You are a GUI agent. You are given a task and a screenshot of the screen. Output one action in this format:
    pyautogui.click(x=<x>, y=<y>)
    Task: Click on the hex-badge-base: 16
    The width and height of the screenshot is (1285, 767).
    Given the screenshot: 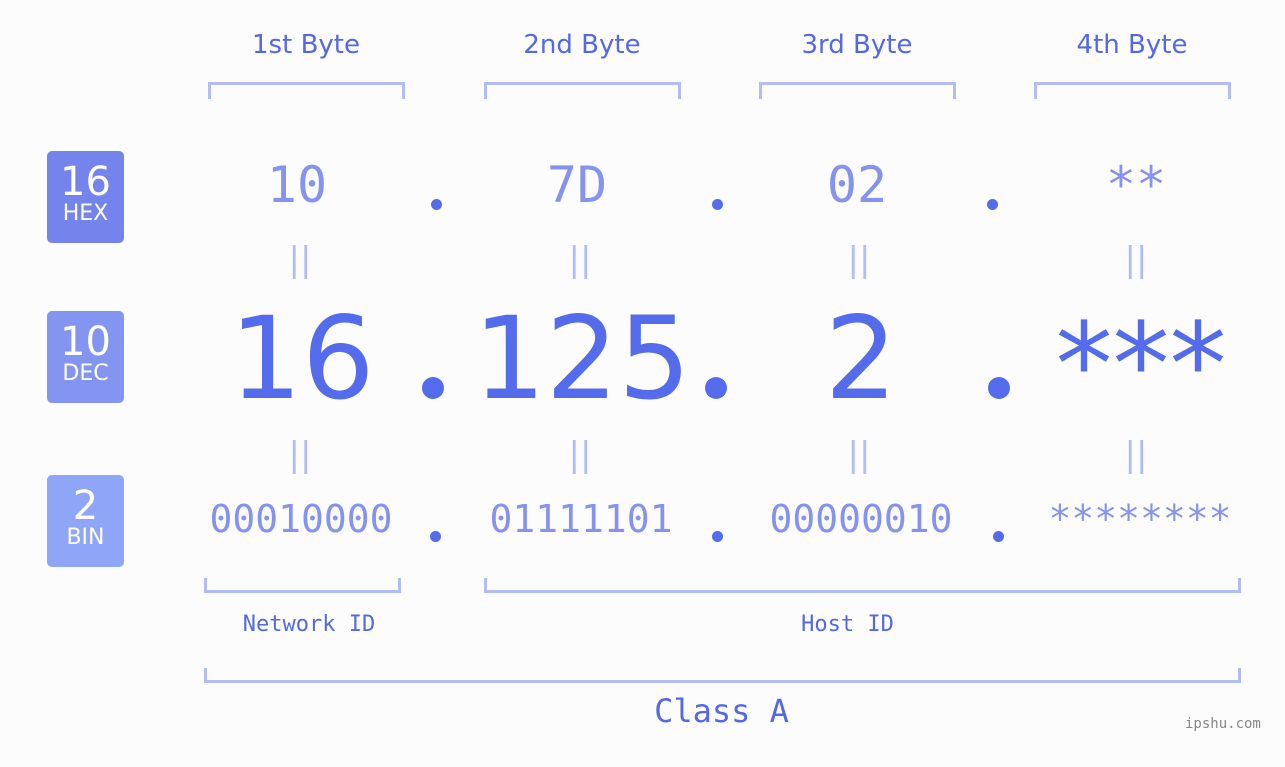 What is the action you would take?
    pyautogui.click(x=85, y=182)
    